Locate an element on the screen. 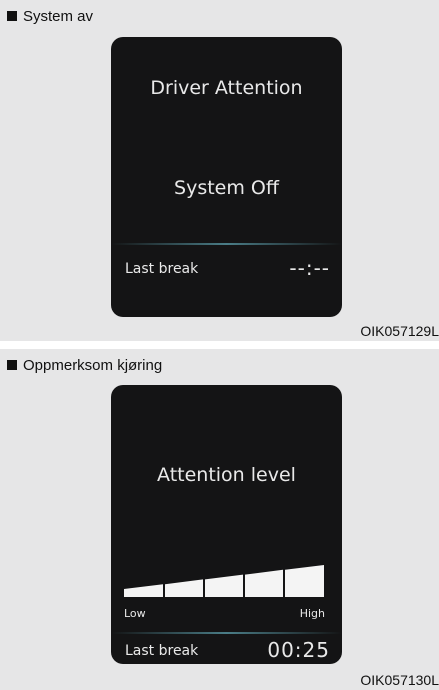  last-break-value: --:-- is located at coordinates (309, 268).